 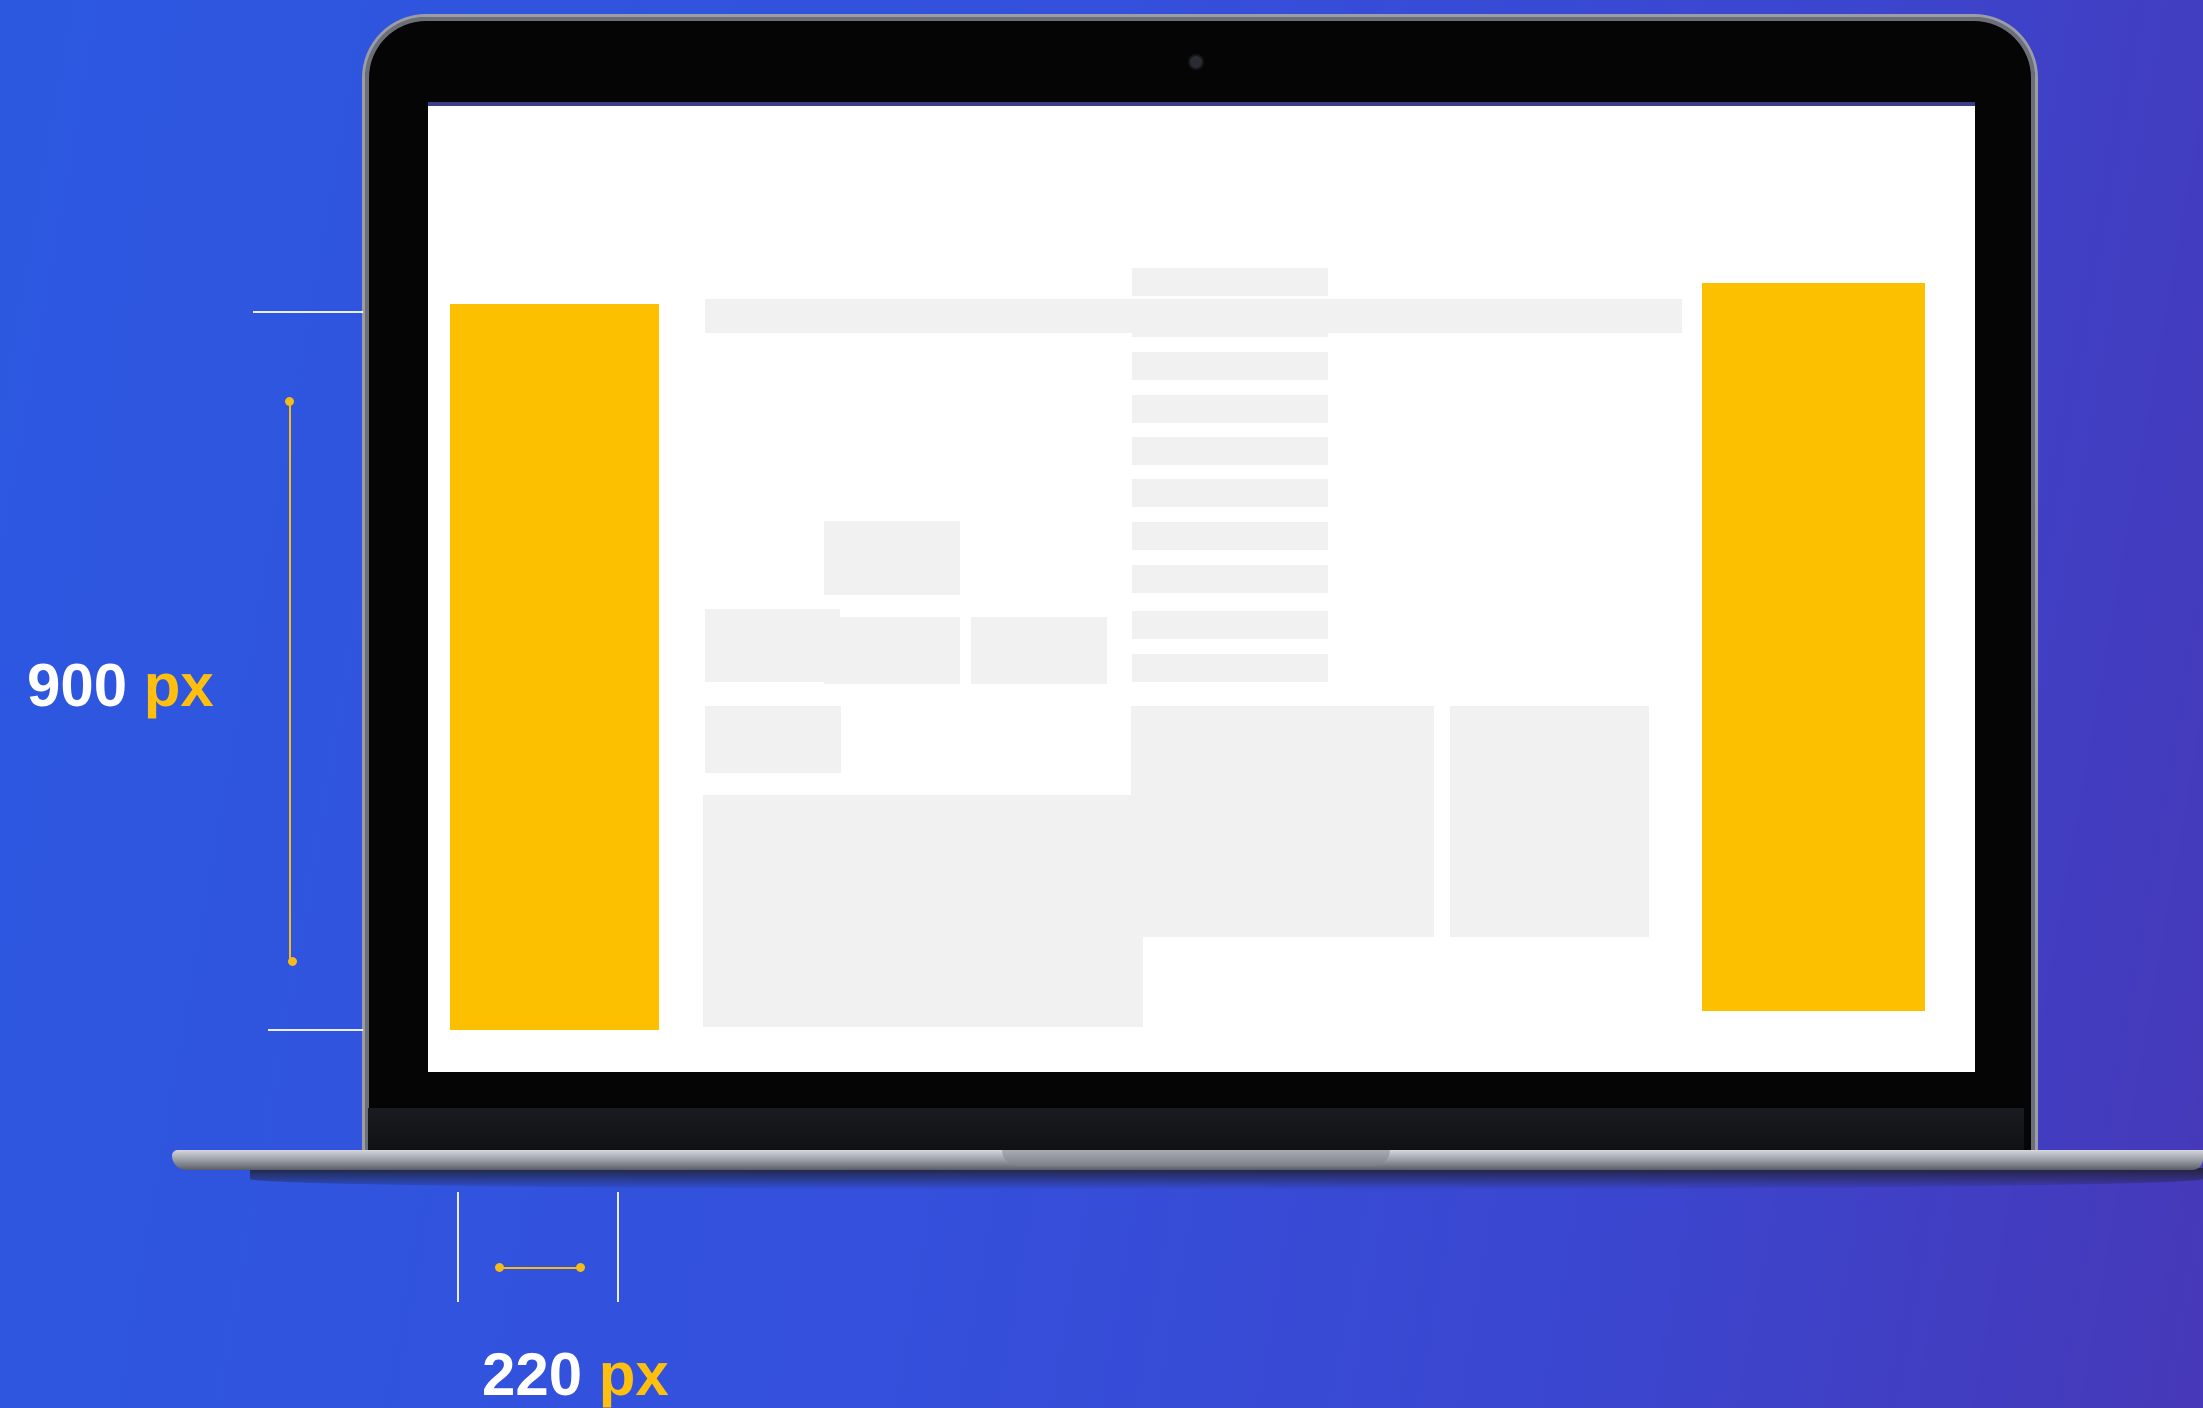 What do you see at coordinates (290, 681) in the screenshot?
I see `height-measure-line` at bounding box center [290, 681].